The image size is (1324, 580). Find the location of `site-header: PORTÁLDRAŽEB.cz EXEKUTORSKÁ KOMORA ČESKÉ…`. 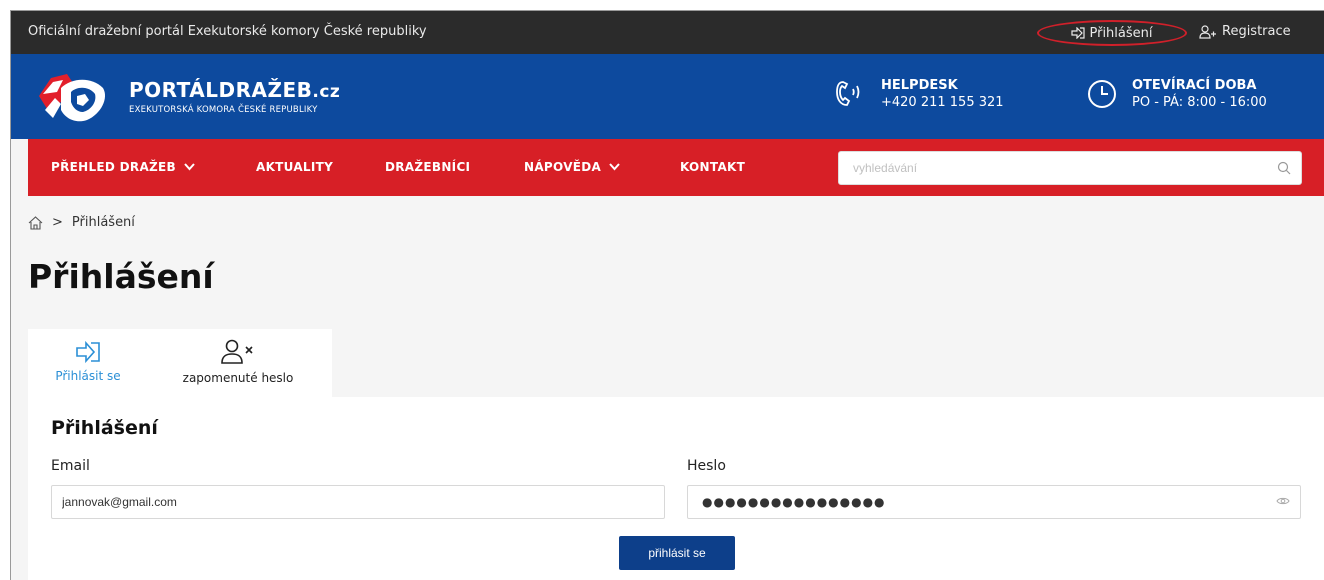

site-header: PORTÁLDRAŽEB.cz EXEKUTORSKÁ KOMORA ČESKÉ… is located at coordinates (667, 96).